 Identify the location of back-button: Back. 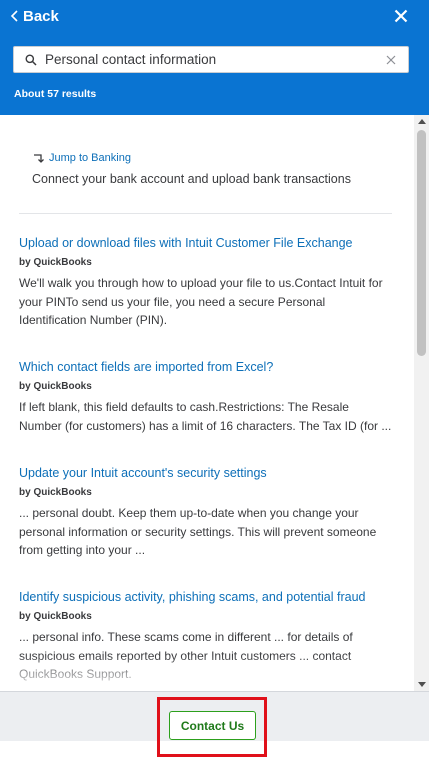
(34, 16).